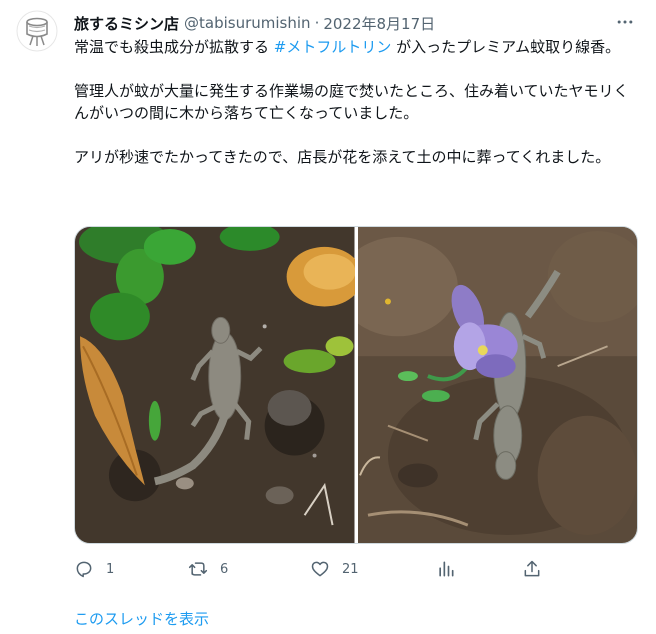 The image size is (656, 634). What do you see at coordinates (342, 157) in the screenshot?
I see `tweet-paragraph-3: アリが秒速でたかってきたので、店長が花を添えて土の中に葬ってくれました。` at bounding box center [342, 157].